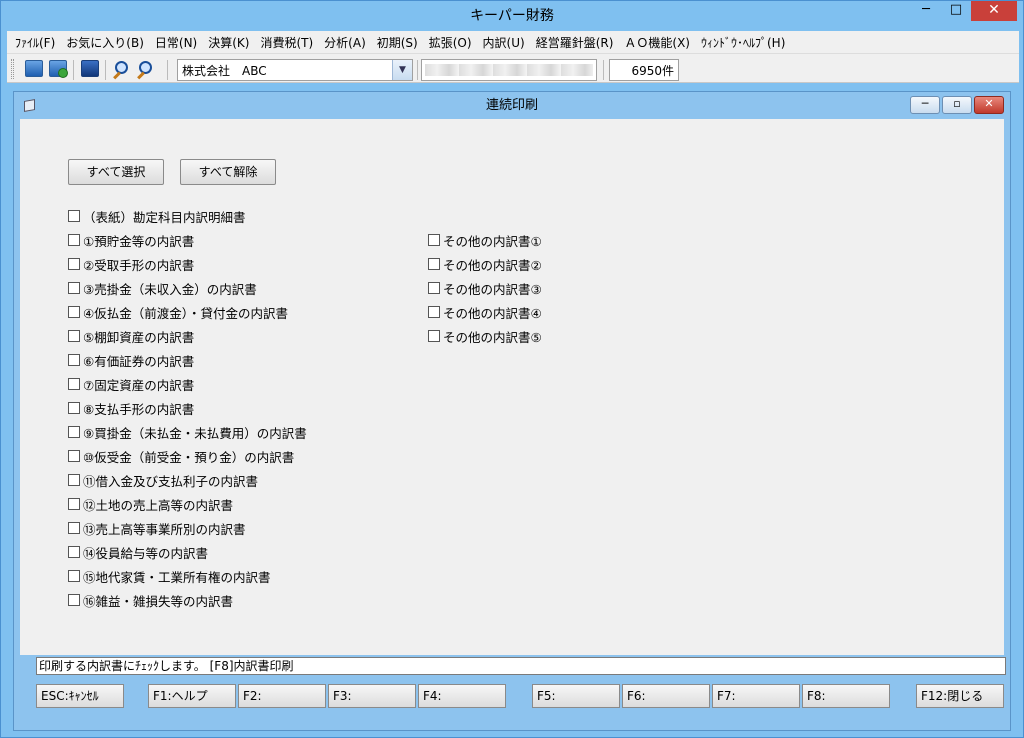 This screenshot has height=738, width=1024. Describe the element at coordinates (462, 696) in the screenshot. I see `f4-button: F4:` at that location.